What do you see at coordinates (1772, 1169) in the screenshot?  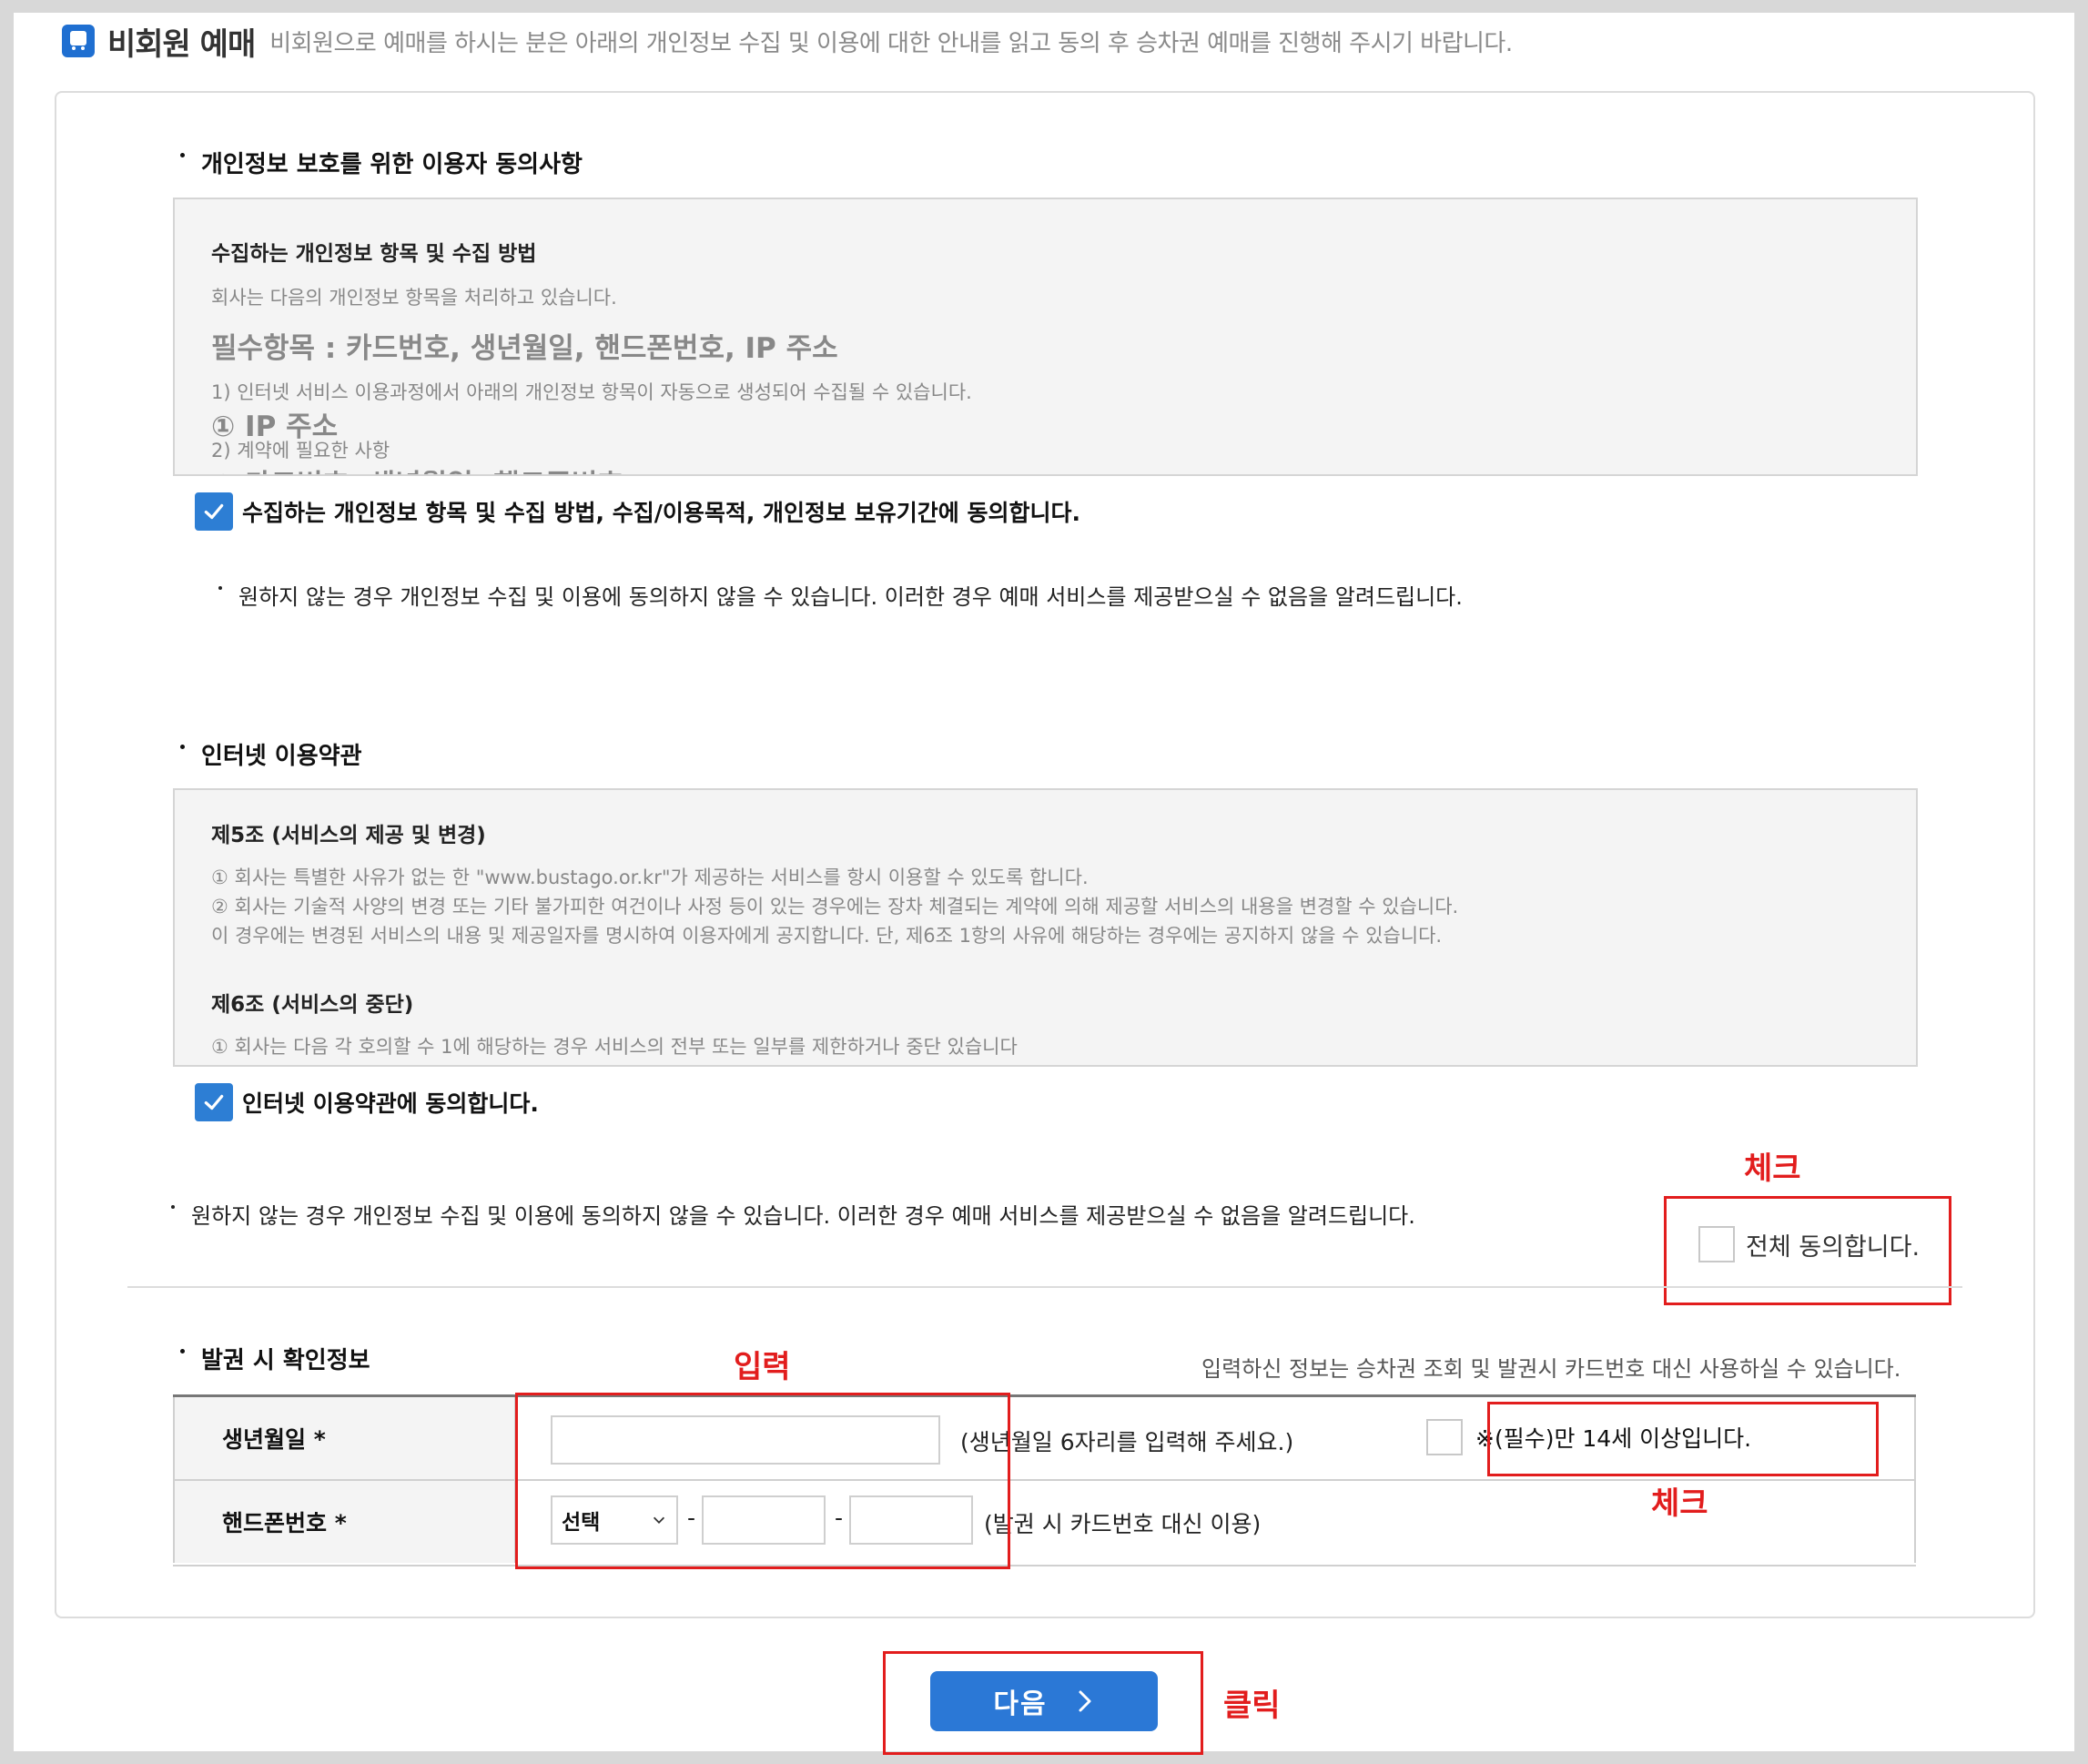 I see `annotation-check-top: 체크` at bounding box center [1772, 1169].